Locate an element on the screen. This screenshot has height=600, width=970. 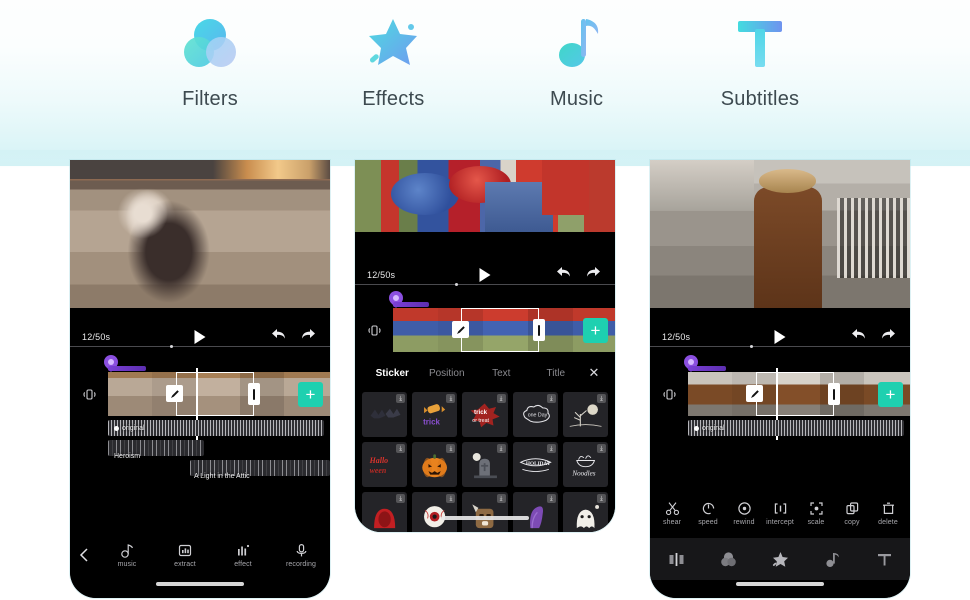
tool-intercept: intercept is located at coordinates (780, 513).